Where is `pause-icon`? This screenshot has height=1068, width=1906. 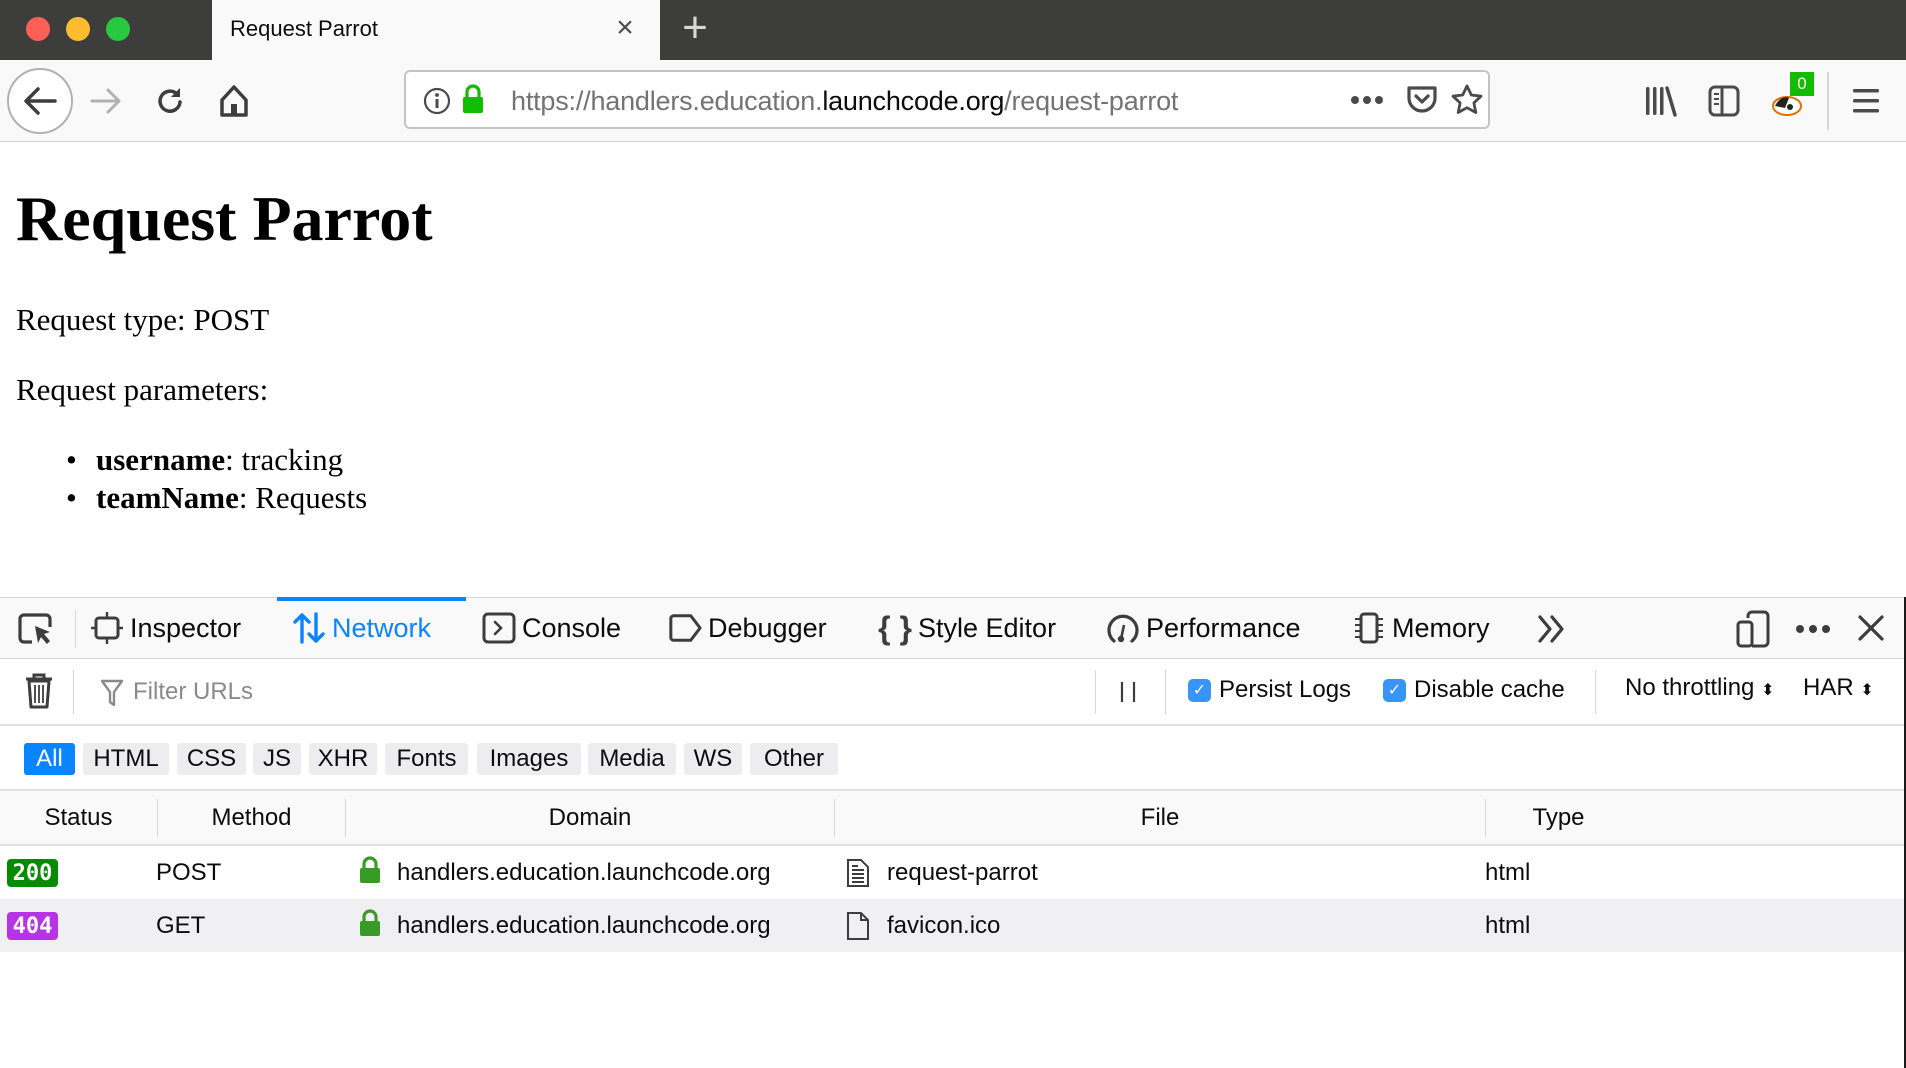 pause-icon is located at coordinates (1128, 692).